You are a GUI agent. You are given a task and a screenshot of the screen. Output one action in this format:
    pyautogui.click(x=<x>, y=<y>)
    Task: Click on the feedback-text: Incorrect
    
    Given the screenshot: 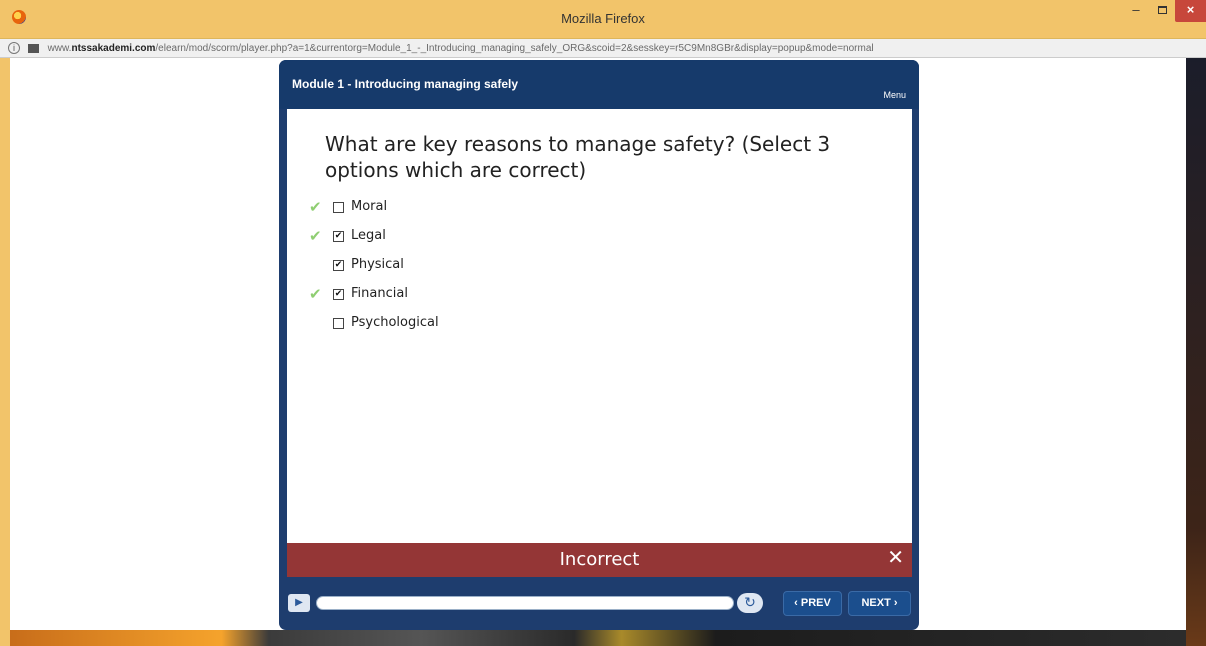 What is the action you would take?
    pyautogui.click(x=599, y=559)
    